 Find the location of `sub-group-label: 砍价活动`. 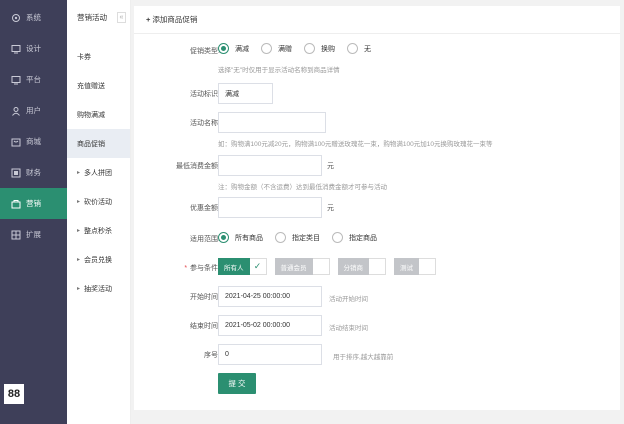

sub-group-label: 砍价活动 is located at coordinates (98, 202).